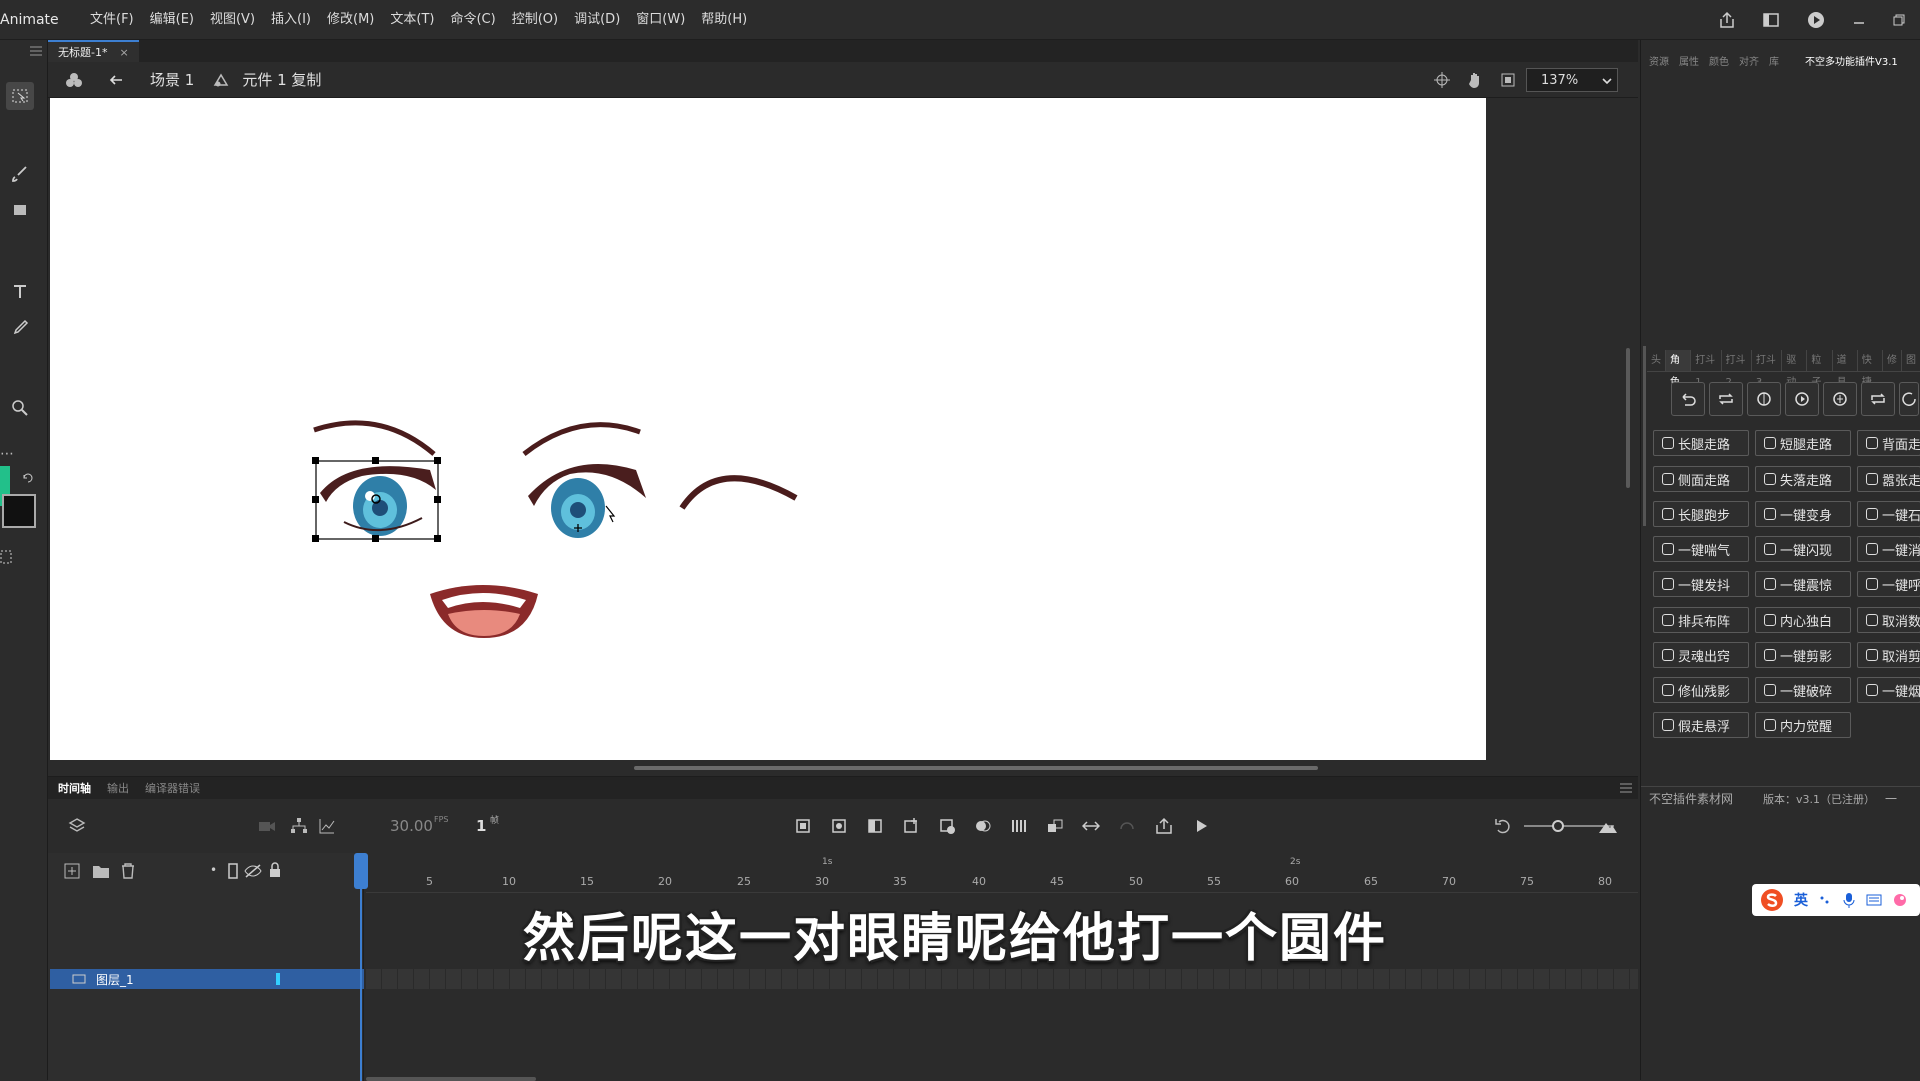 Image resolution: width=1920 pixels, height=1081 pixels. I want to click on plugin-button: 灵魂出窍, so click(1701, 655).